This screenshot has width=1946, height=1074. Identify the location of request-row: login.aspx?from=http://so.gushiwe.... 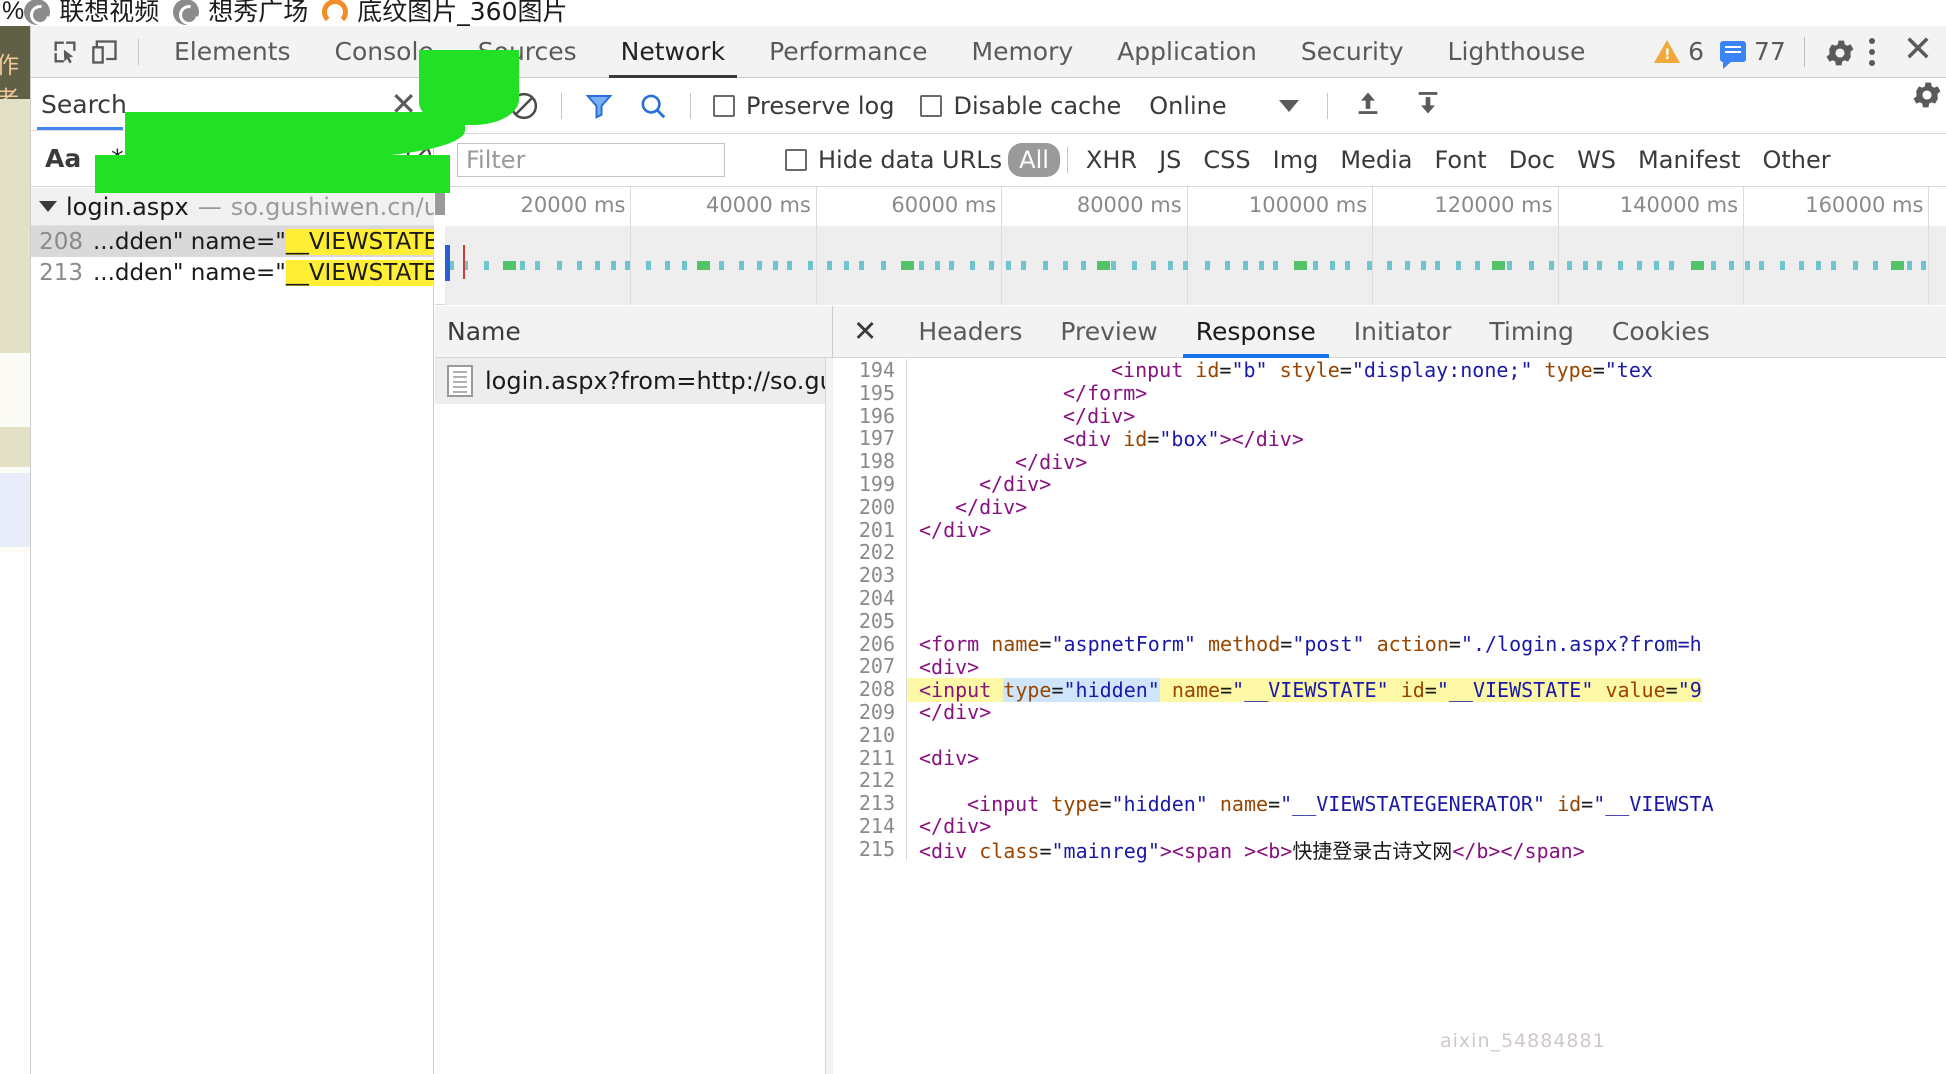
(633, 381).